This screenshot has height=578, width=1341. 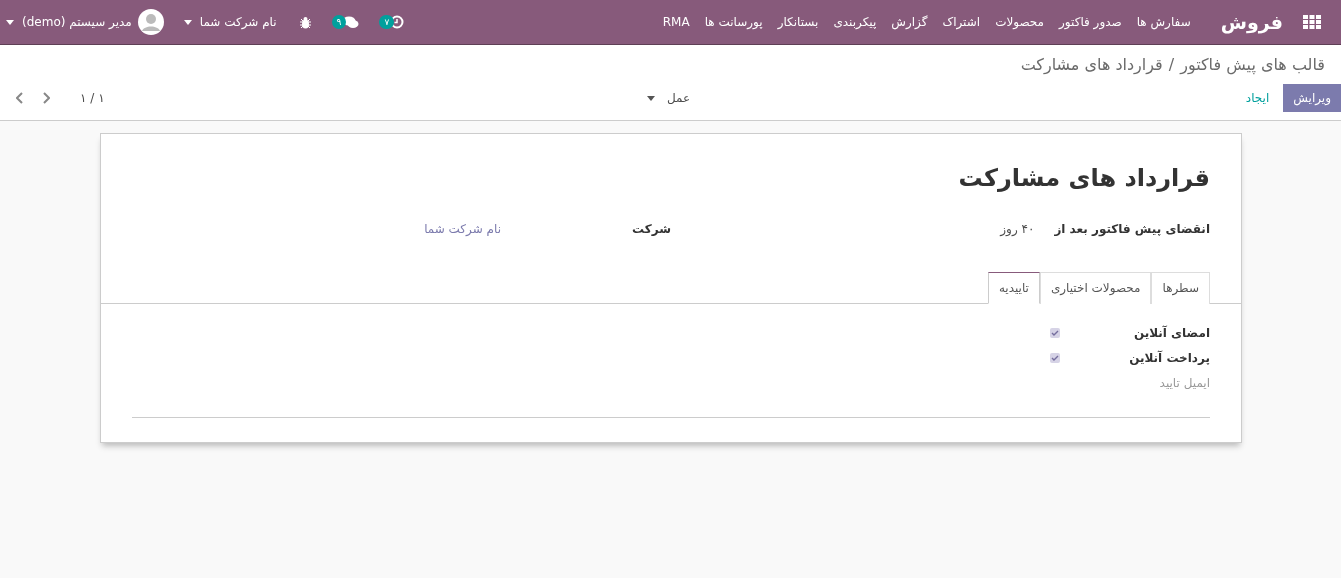 I want to click on menu-item: صدور فاکتور, so click(x=1090, y=22).